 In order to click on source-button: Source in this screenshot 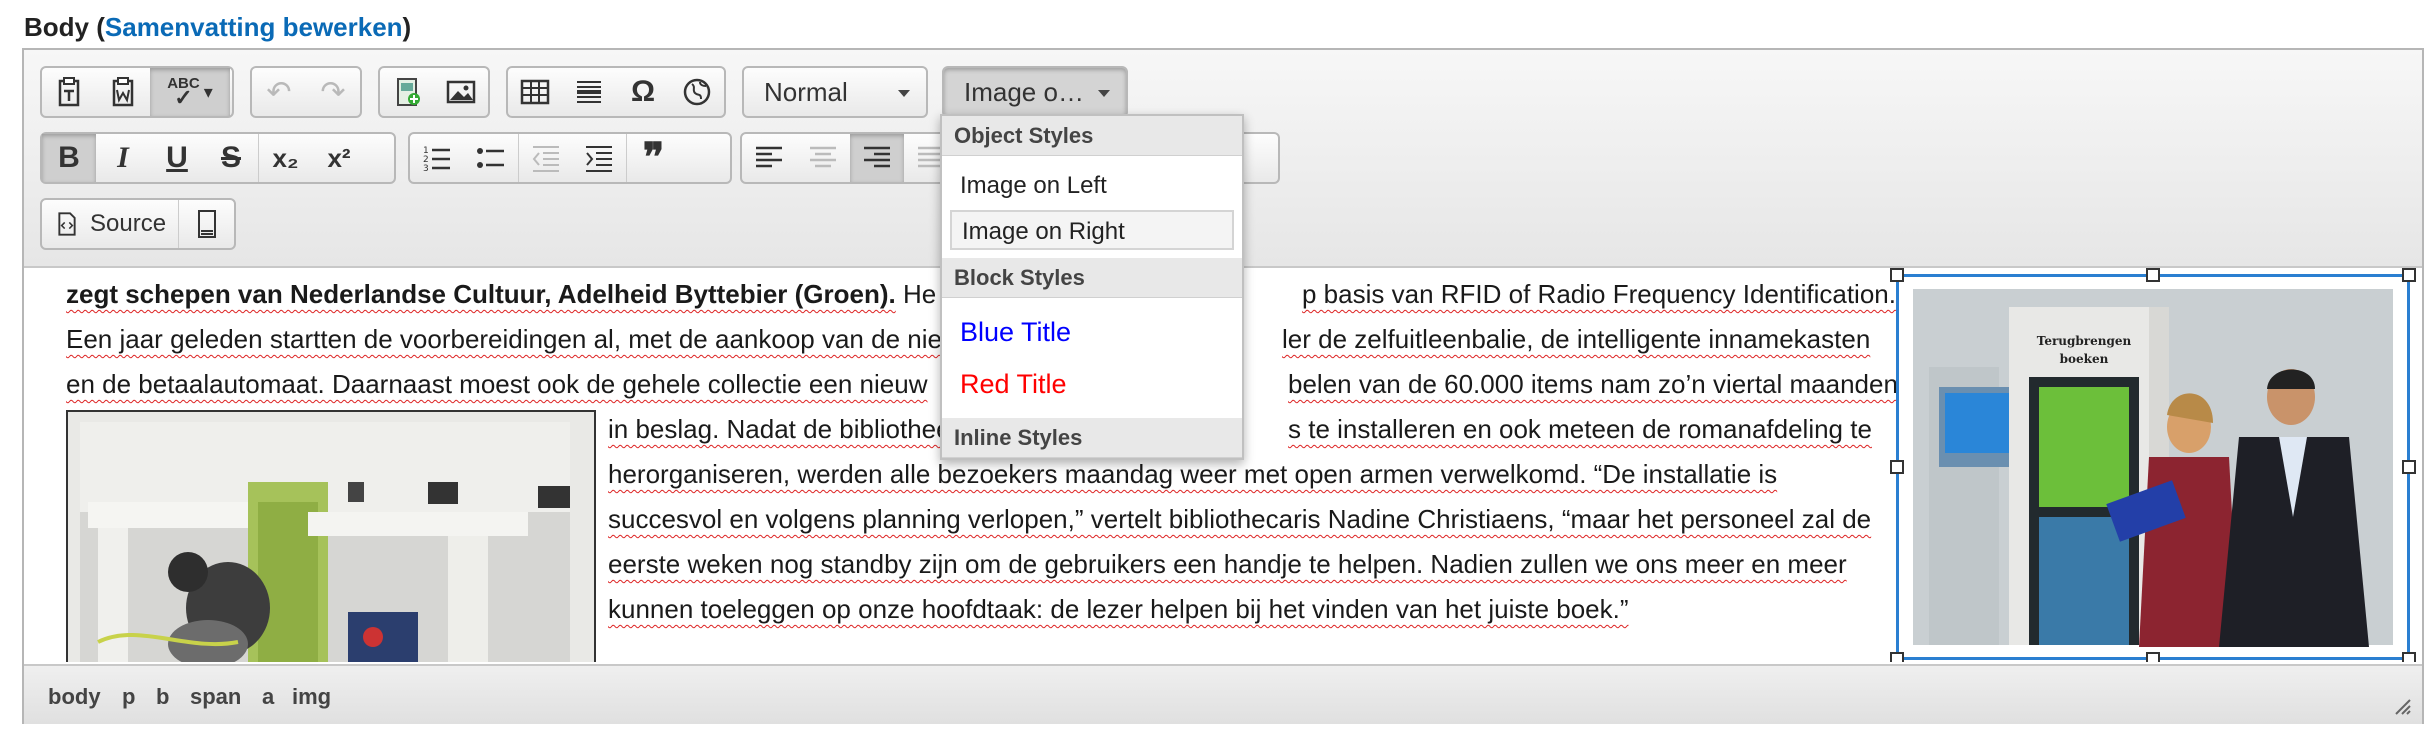, I will do `click(110, 224)`.